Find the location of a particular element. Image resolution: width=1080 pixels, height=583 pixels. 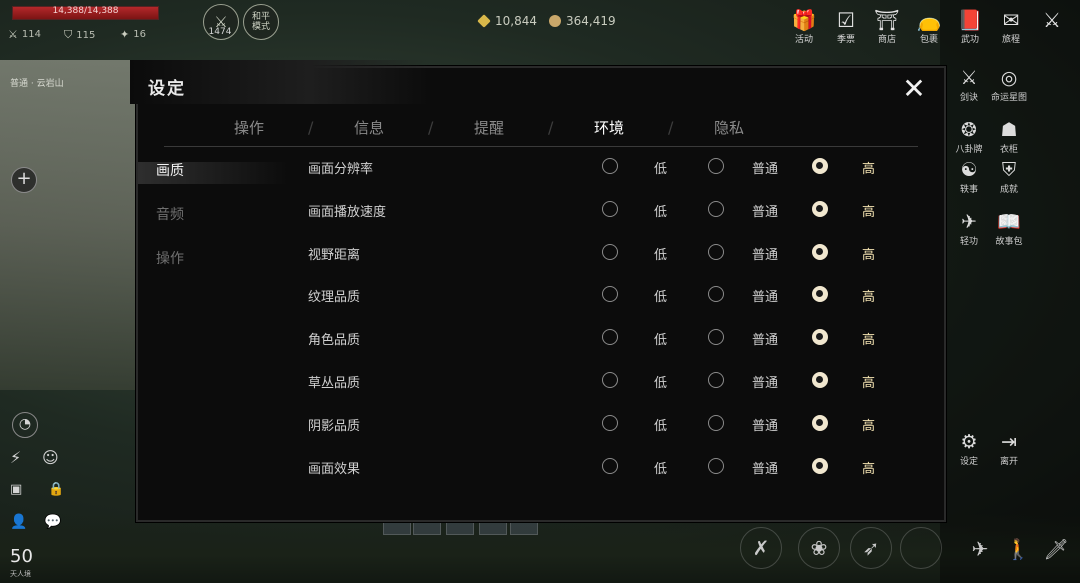

side-menu-label: 成就 is located at coordinates (1008, 190).